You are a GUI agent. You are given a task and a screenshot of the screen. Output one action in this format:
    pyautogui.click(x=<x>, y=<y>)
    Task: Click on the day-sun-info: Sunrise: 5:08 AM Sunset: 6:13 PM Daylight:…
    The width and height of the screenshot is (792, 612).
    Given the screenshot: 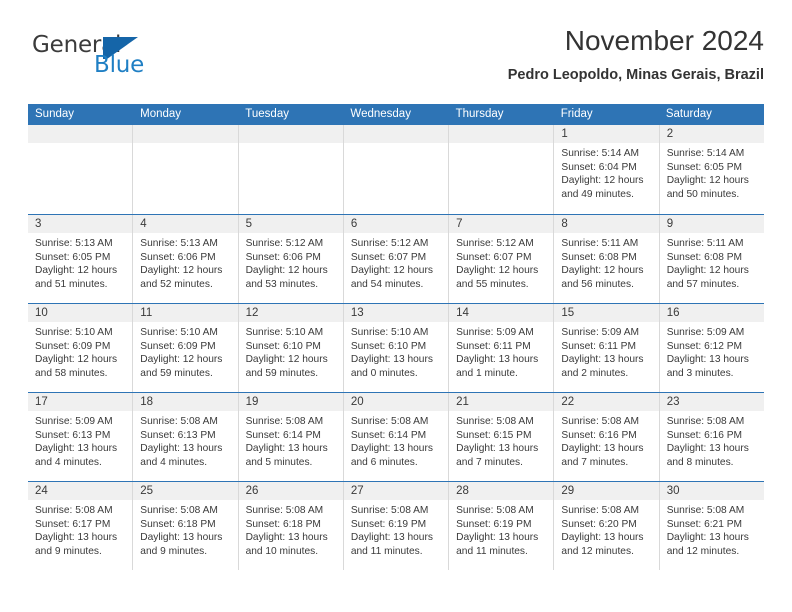 What is the action you would take?
    pyautogui.click(x=185, y=440)
    